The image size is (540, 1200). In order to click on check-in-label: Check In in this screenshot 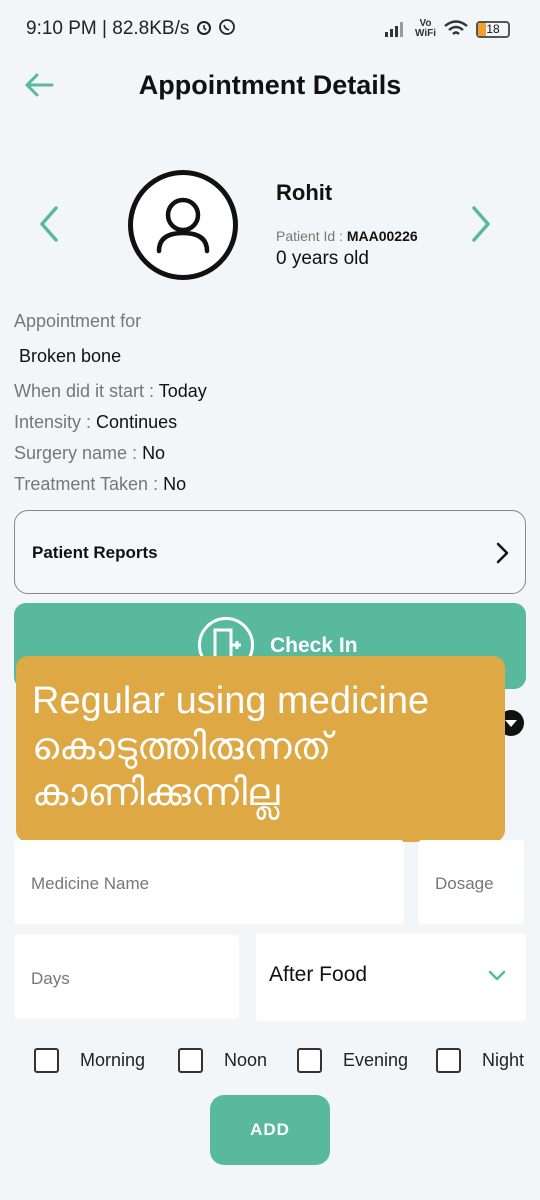, I will do `click(314, 645)`.